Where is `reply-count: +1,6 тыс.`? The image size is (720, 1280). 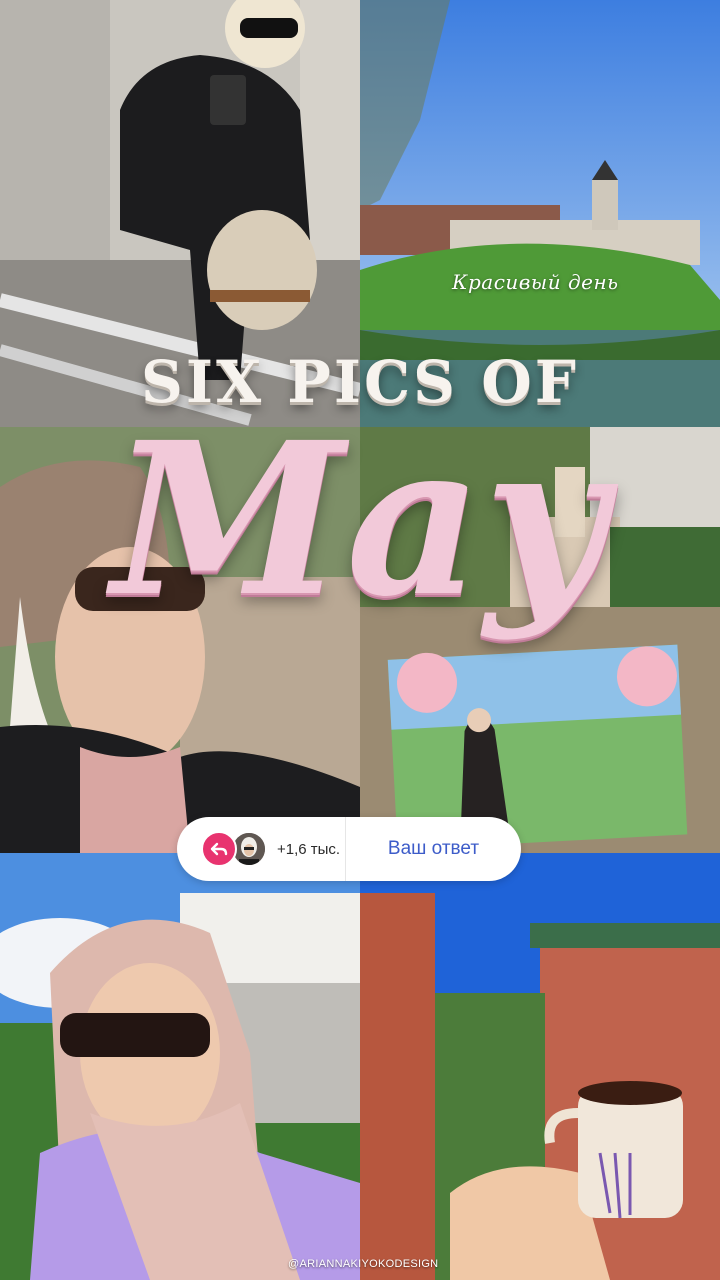
reply-count: +1,6 тыс. is located at coordinates (309, 849).